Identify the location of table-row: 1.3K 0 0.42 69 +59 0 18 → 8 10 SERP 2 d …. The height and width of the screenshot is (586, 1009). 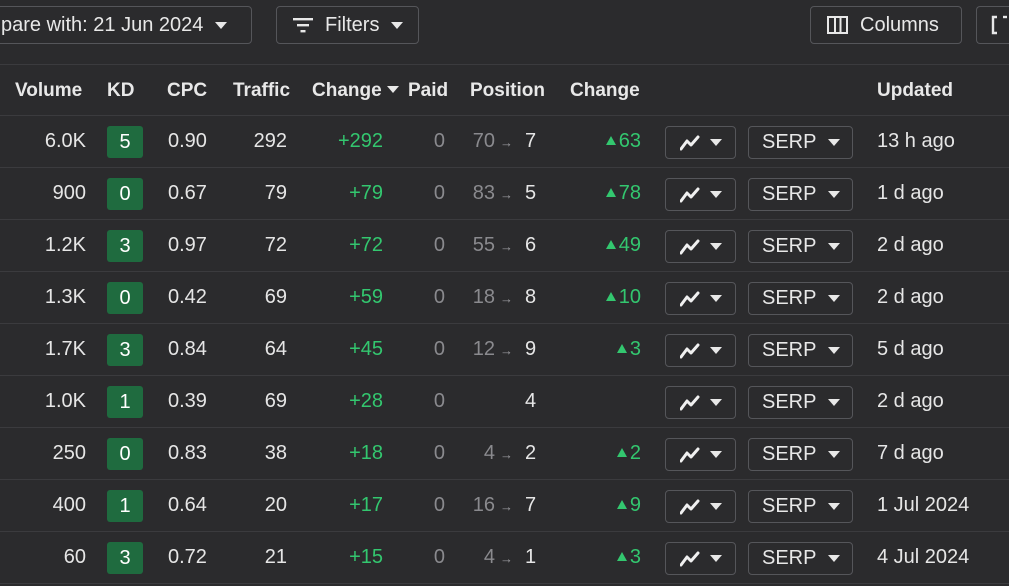
(504, 298).